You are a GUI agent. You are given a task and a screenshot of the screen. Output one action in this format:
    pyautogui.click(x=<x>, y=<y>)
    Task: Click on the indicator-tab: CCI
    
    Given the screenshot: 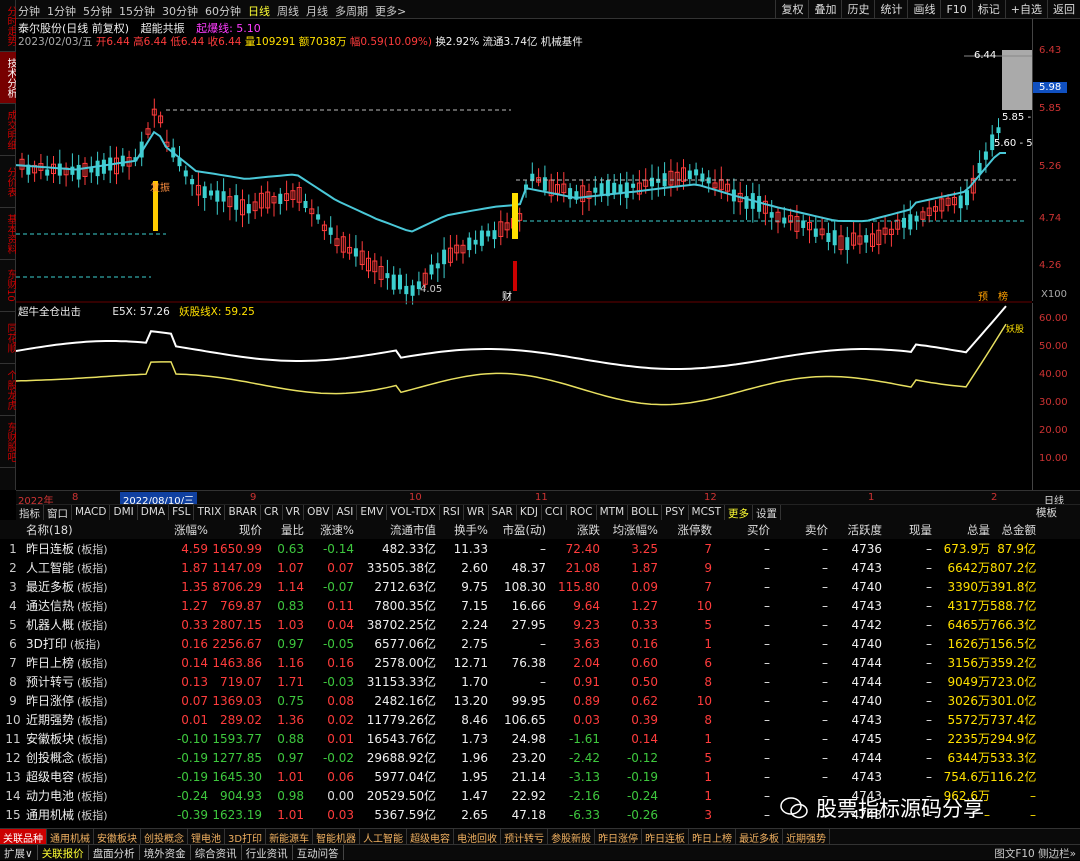 What is the action you would take?
    pyautogui.click(x=554, y=512)
    